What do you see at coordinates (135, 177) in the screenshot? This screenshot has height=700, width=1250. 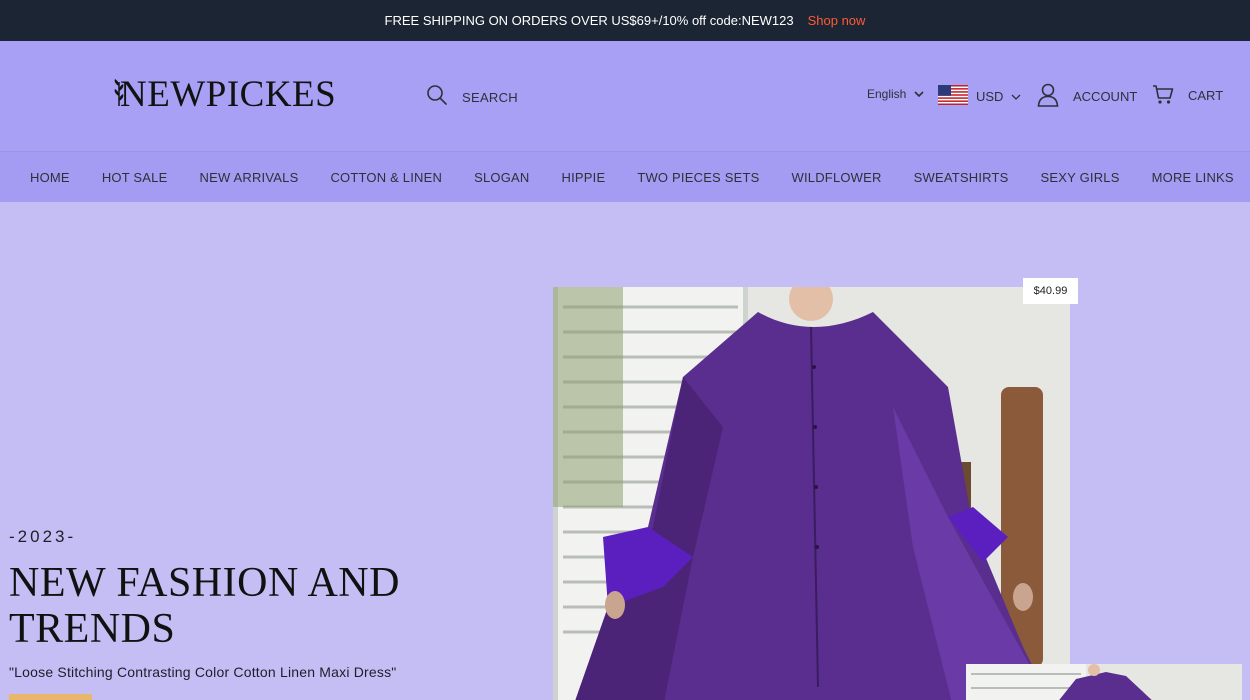 I see `nav-item-hot-sale: HOT SALE` at bounding box center [135, 177].